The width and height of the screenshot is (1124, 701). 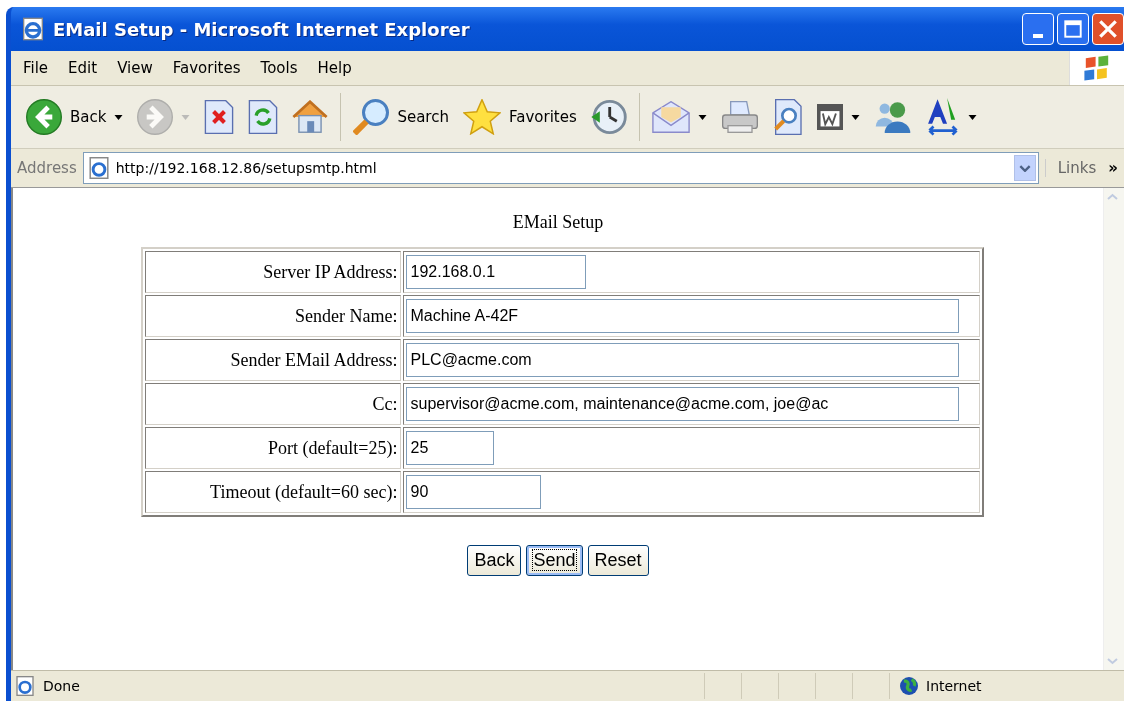 What do you see at coordinates (212, 68) in the screenshot?
I see `menu-item: Favorites` at bounding box center [212, 68].